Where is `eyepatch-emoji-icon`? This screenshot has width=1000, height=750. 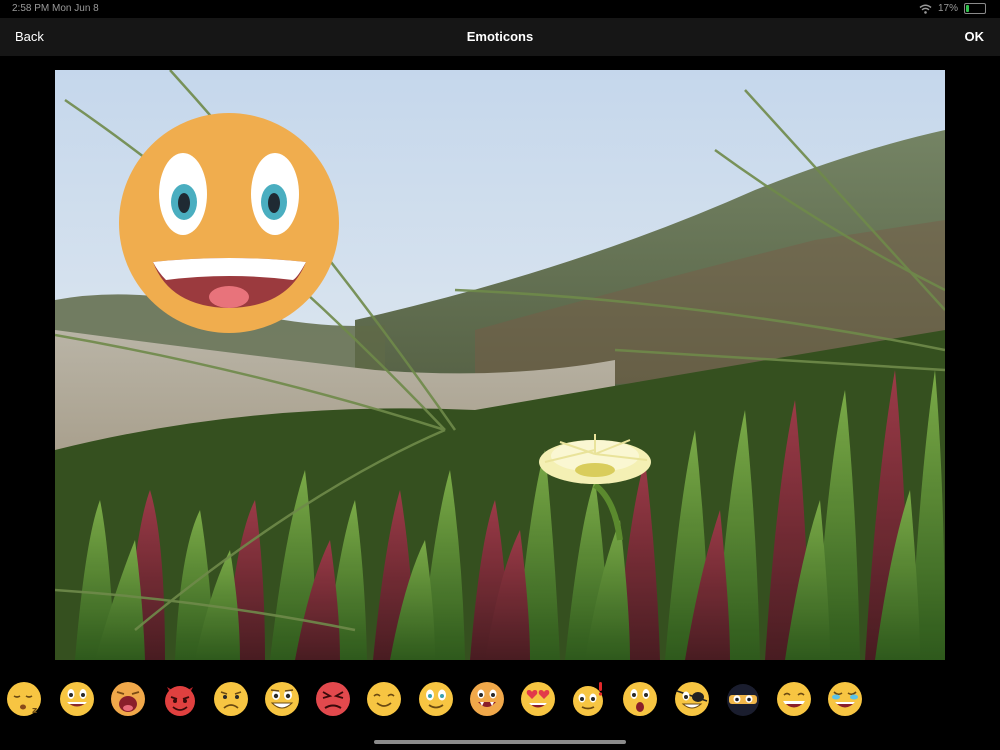
eyepatch-emoji-icon is located at coordinates (692, 699).